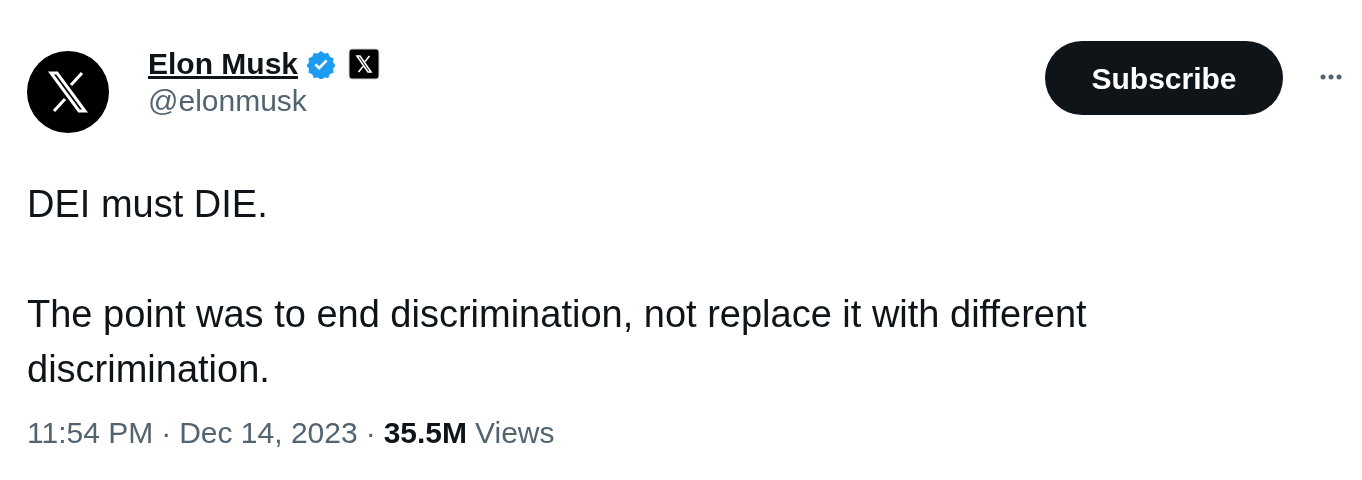 This screenshot has width=1362, height=480. What do you see at coordinates (425, 433) in the screenshot?
I see `view-count: 35.5M` at bounding box center [425, 433].